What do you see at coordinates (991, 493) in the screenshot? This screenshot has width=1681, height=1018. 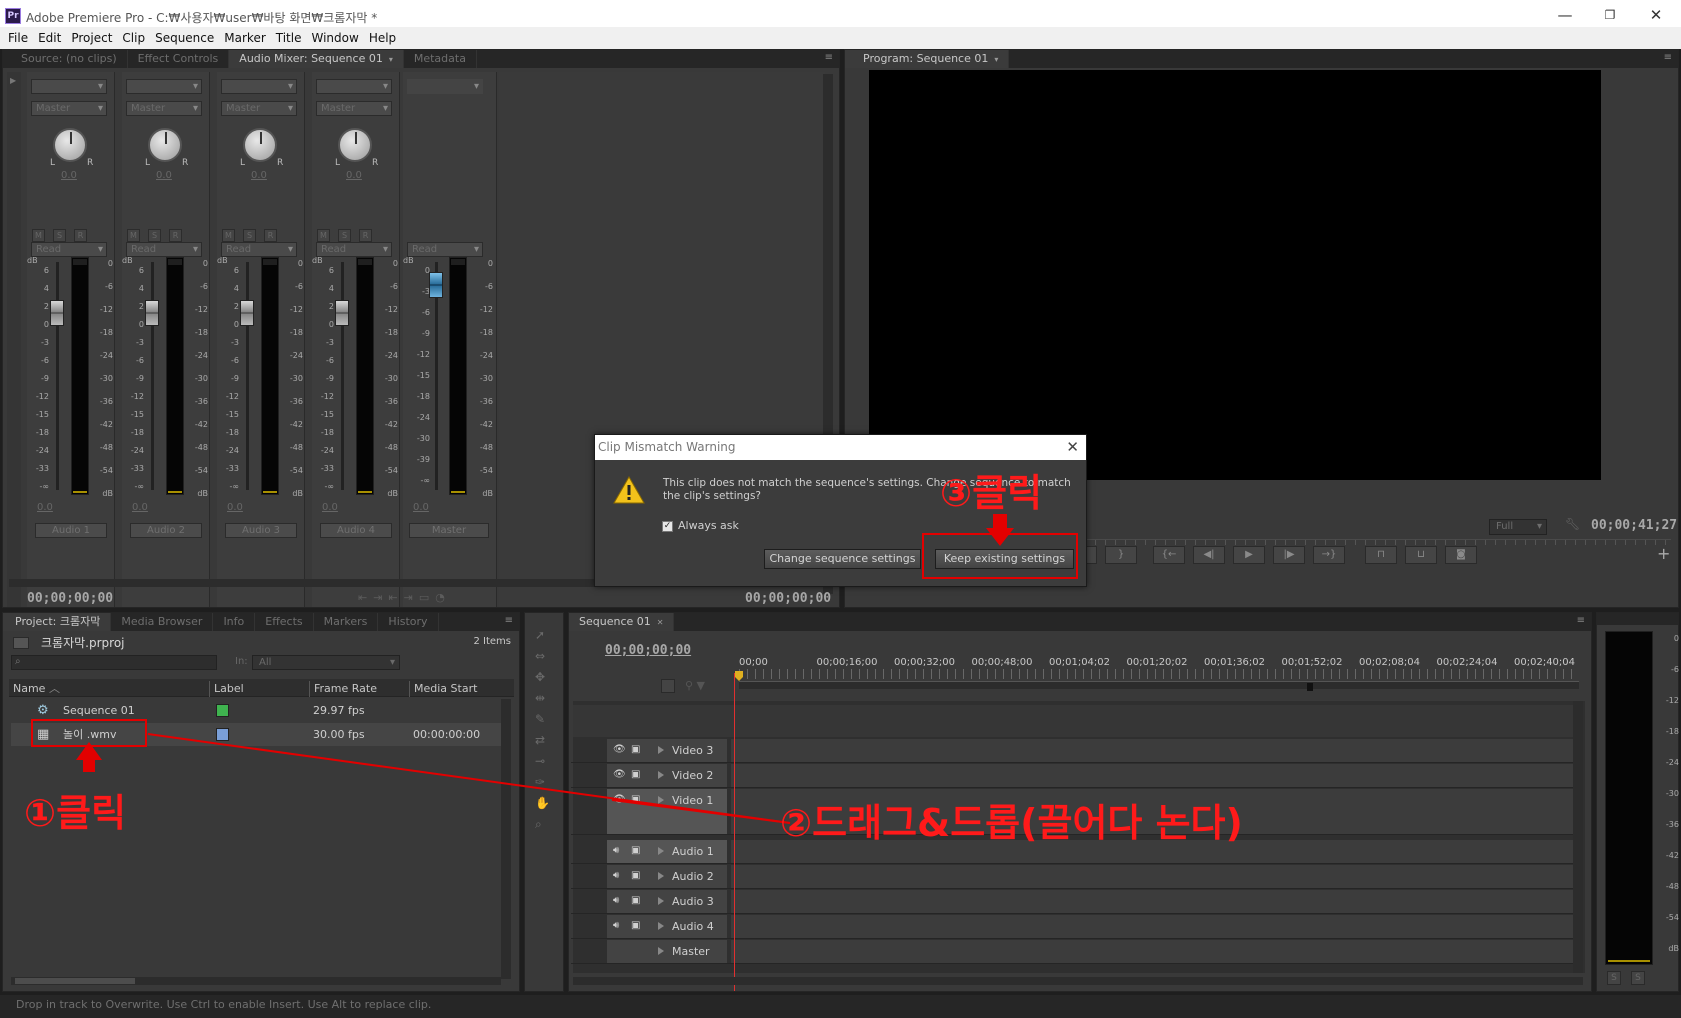 I see `annotation-step3: ③클릭` at bounding box center [991, 493].